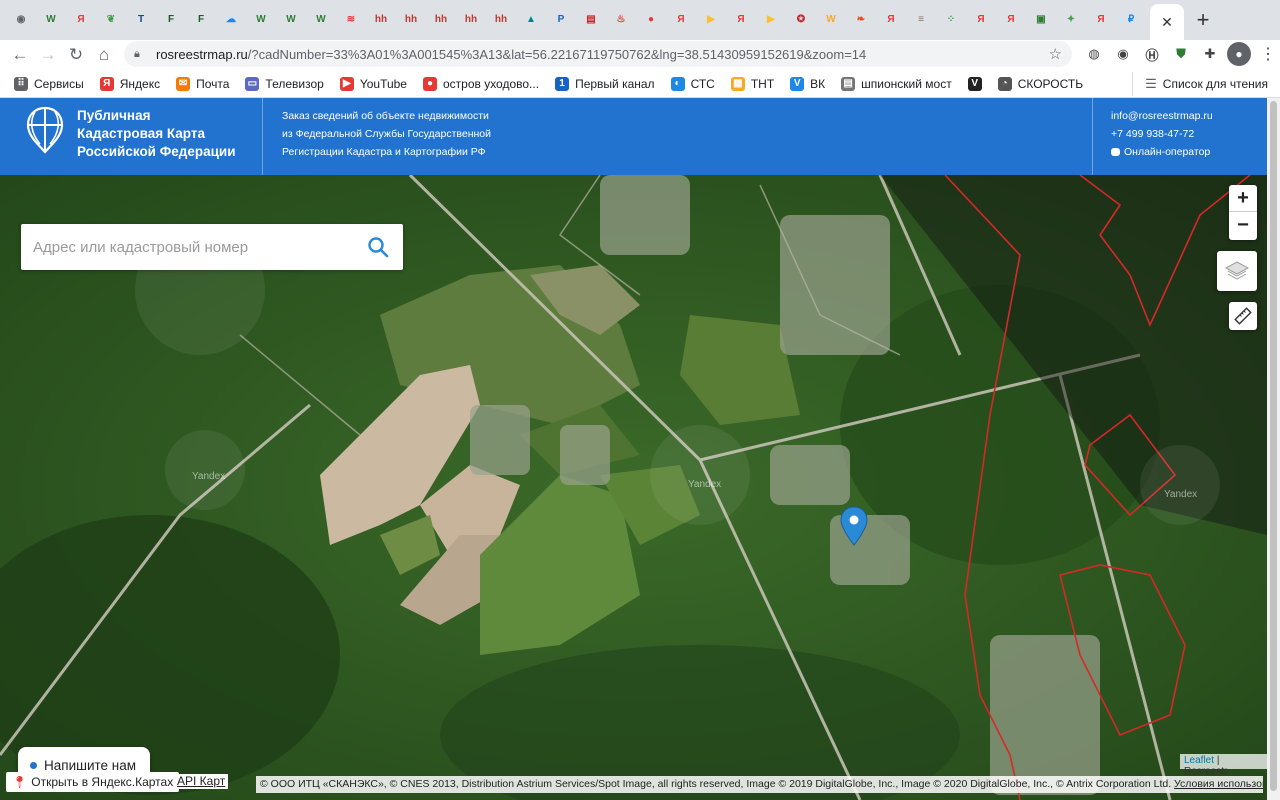  What do you see at coordinates (1199, 760) in the screenshot?
I see `leaflet-link: Leaflet` at bounding box center [1199, 760].